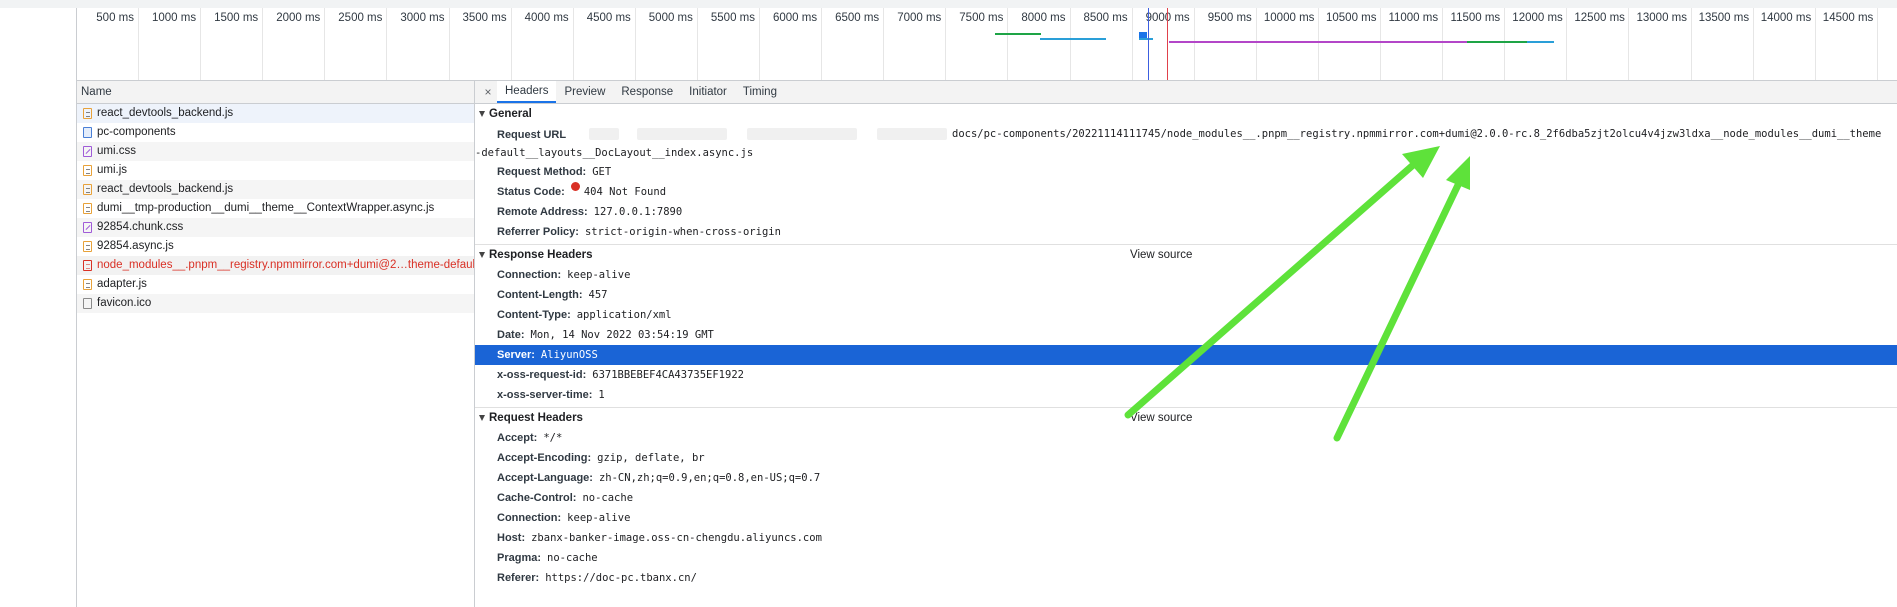 The image size is (1897, 607). I want to click on header-value: 6371BBEBEF4CA43735EF1922, so click(668, 375).